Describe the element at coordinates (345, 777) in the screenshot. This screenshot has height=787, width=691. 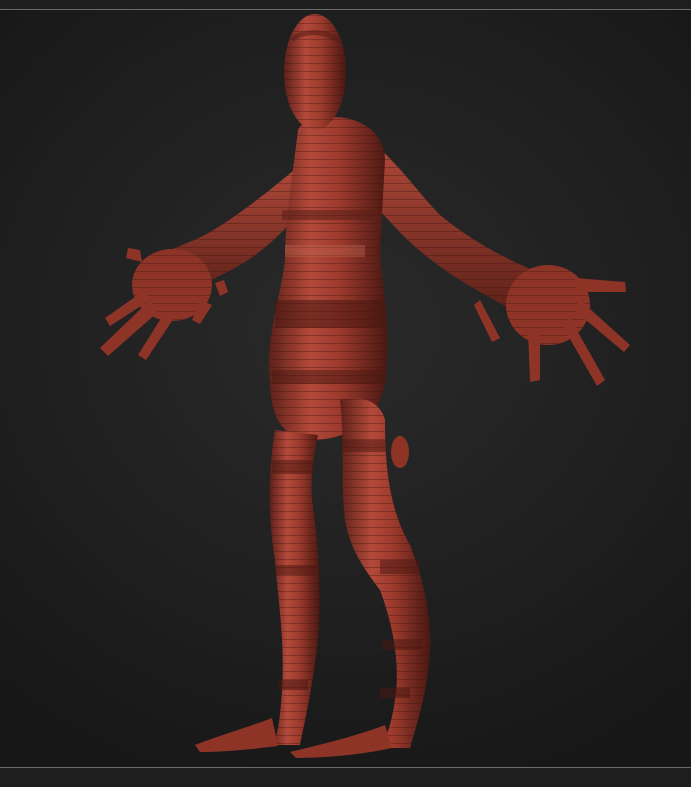
I see `viewport-bottom-border` at that location.